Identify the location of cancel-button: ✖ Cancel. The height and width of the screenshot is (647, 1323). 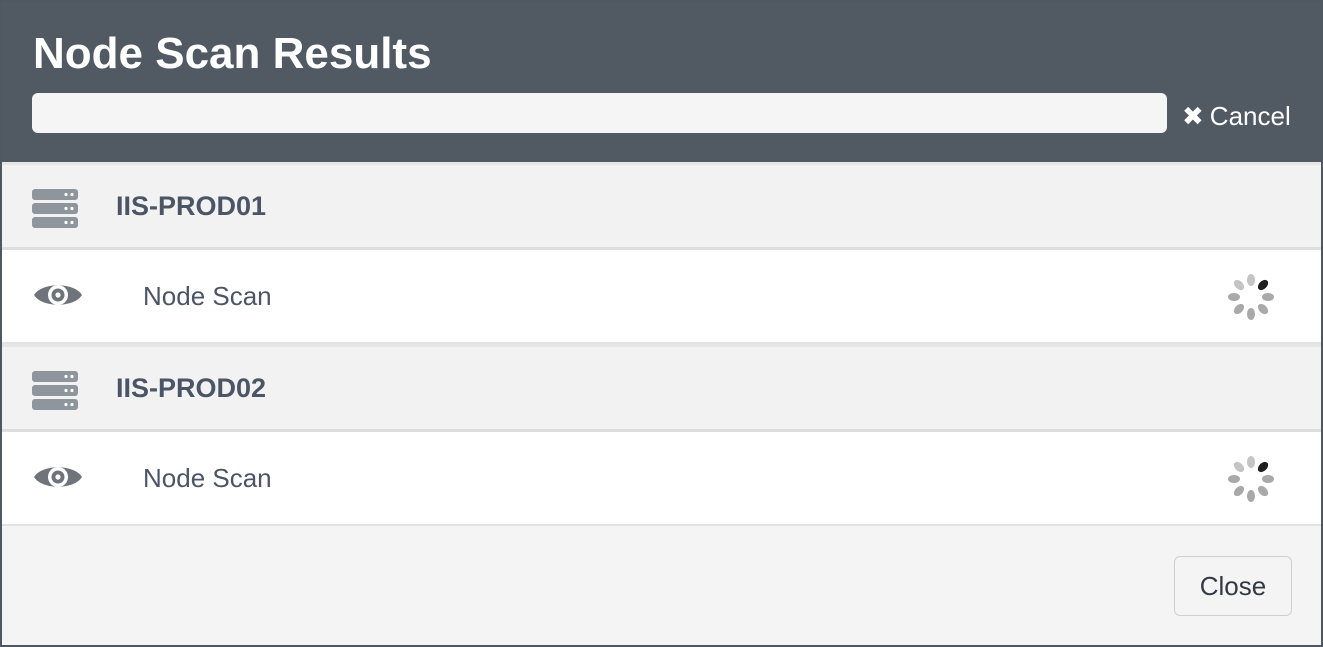
(1236, 116).